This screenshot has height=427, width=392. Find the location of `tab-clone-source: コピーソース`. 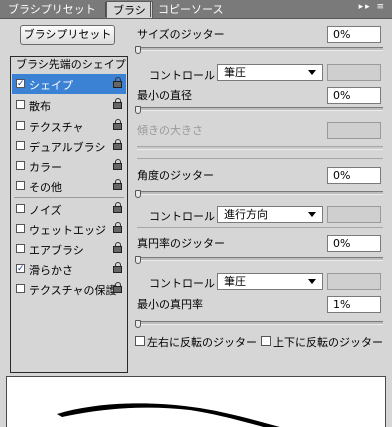

tab-clone-source: コピーソース is located at coordinates (190, 9).